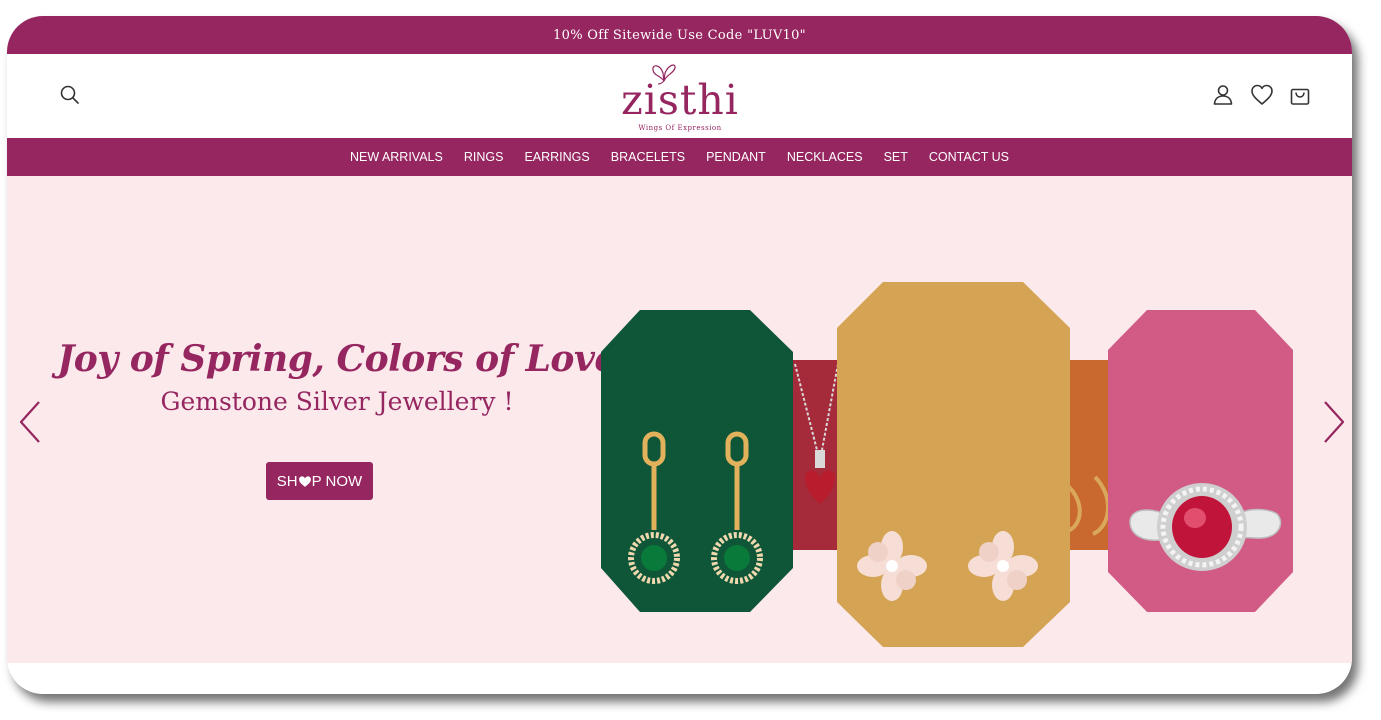  What do you see at coordinates (1333, 422) in the screenshot?
I see `chevron-right-icon` at bounding box center [1333, 422].